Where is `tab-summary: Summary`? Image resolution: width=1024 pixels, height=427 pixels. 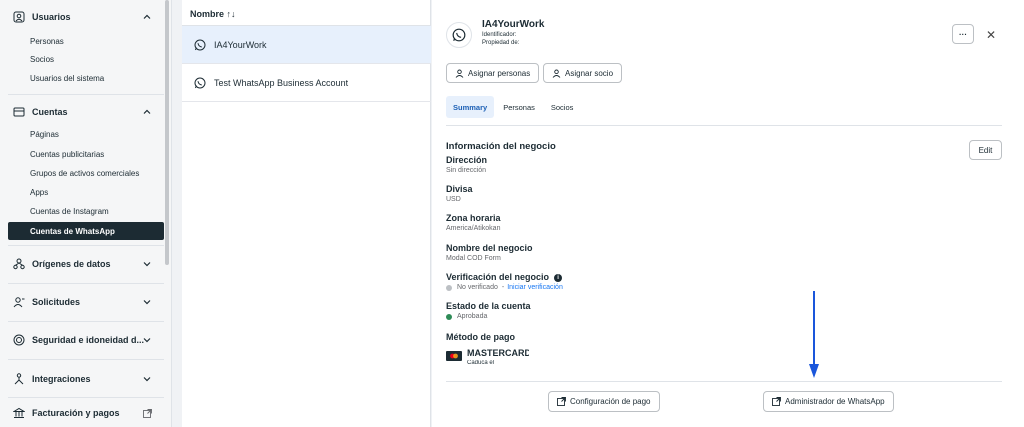 tab-summary: Summary is located at coordinates (470, 107).